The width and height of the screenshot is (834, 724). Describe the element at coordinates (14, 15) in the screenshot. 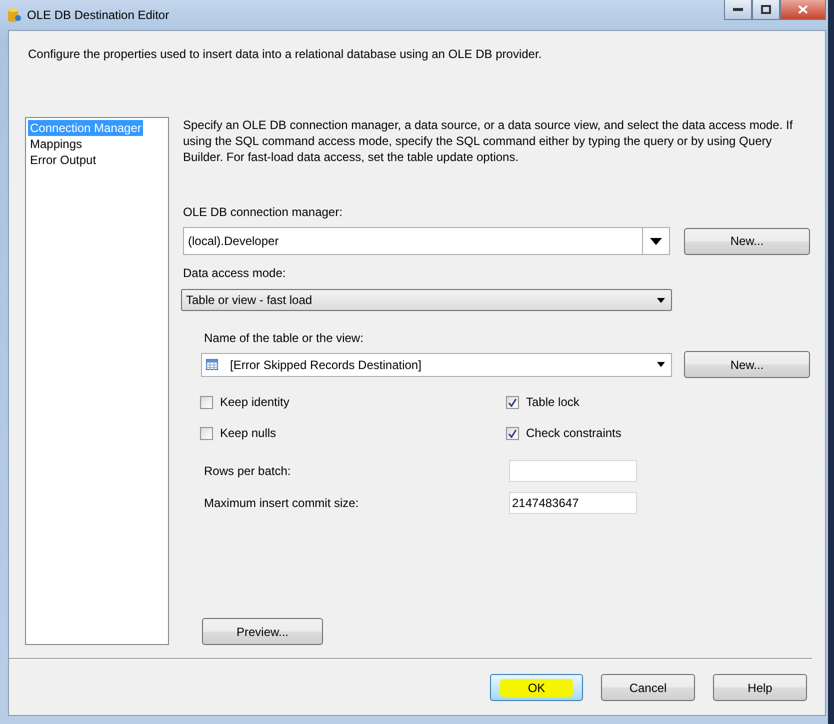

I see `database-icon` at that location.